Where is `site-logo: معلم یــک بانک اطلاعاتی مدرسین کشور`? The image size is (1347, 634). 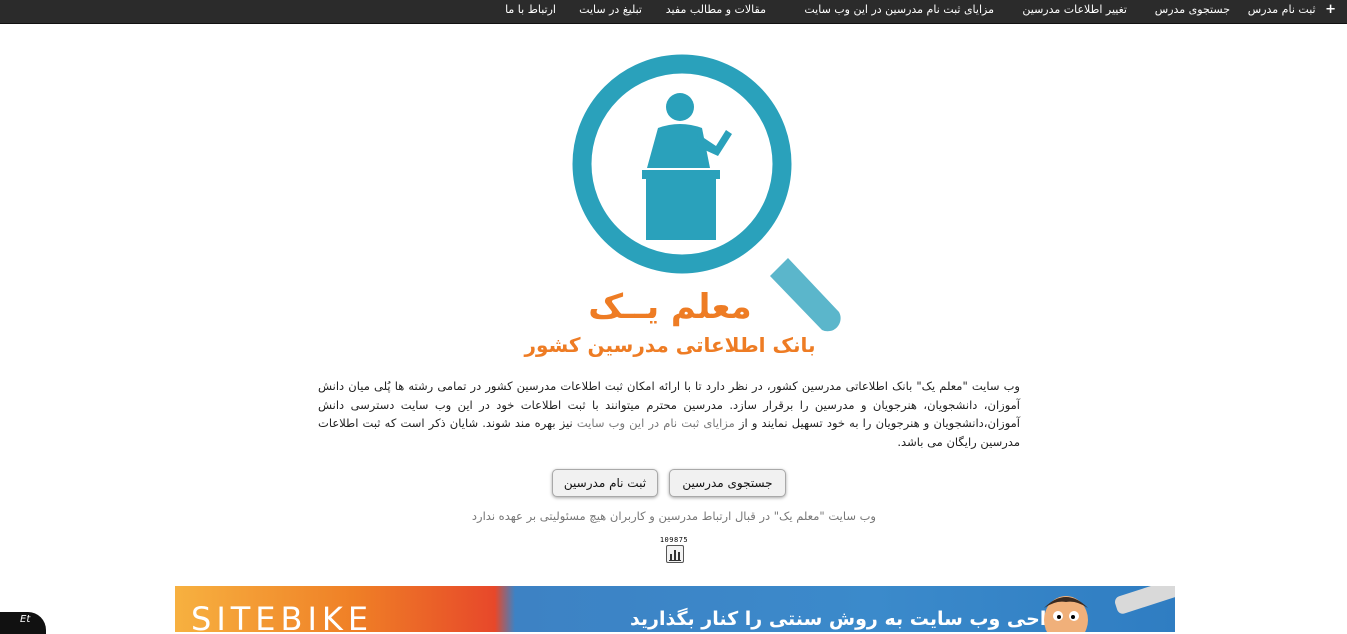 site-logo: معلم یــک بانک اطلاعاتی مدرسین کشور is located at coordinates (682, 205).